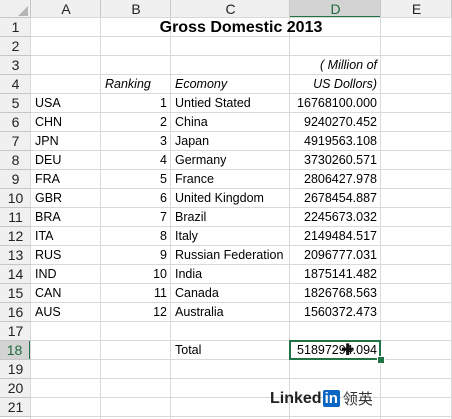 Image resolution: width=452 pixels, height=419 pixels. I want to click on row-header-15: 15, so click(15, 293).